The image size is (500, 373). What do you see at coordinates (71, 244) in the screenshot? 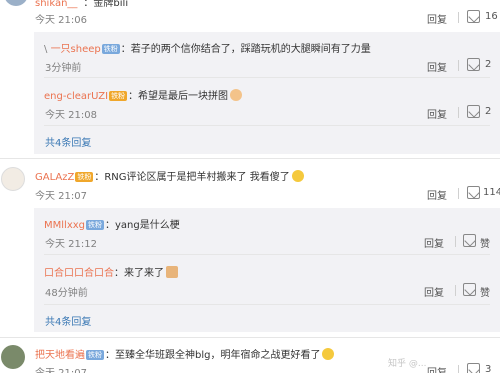
I see `reply-time: 今天 21:12` at bounding box center [71, 244].